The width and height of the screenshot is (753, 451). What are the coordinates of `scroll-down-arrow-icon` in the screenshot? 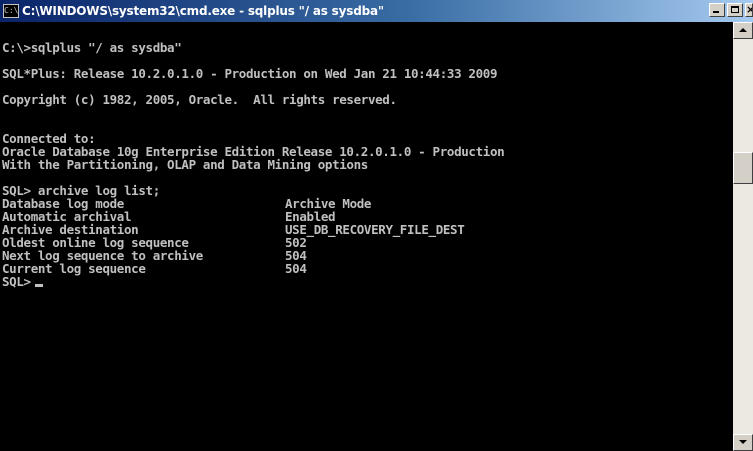 It's located at (743, 442).